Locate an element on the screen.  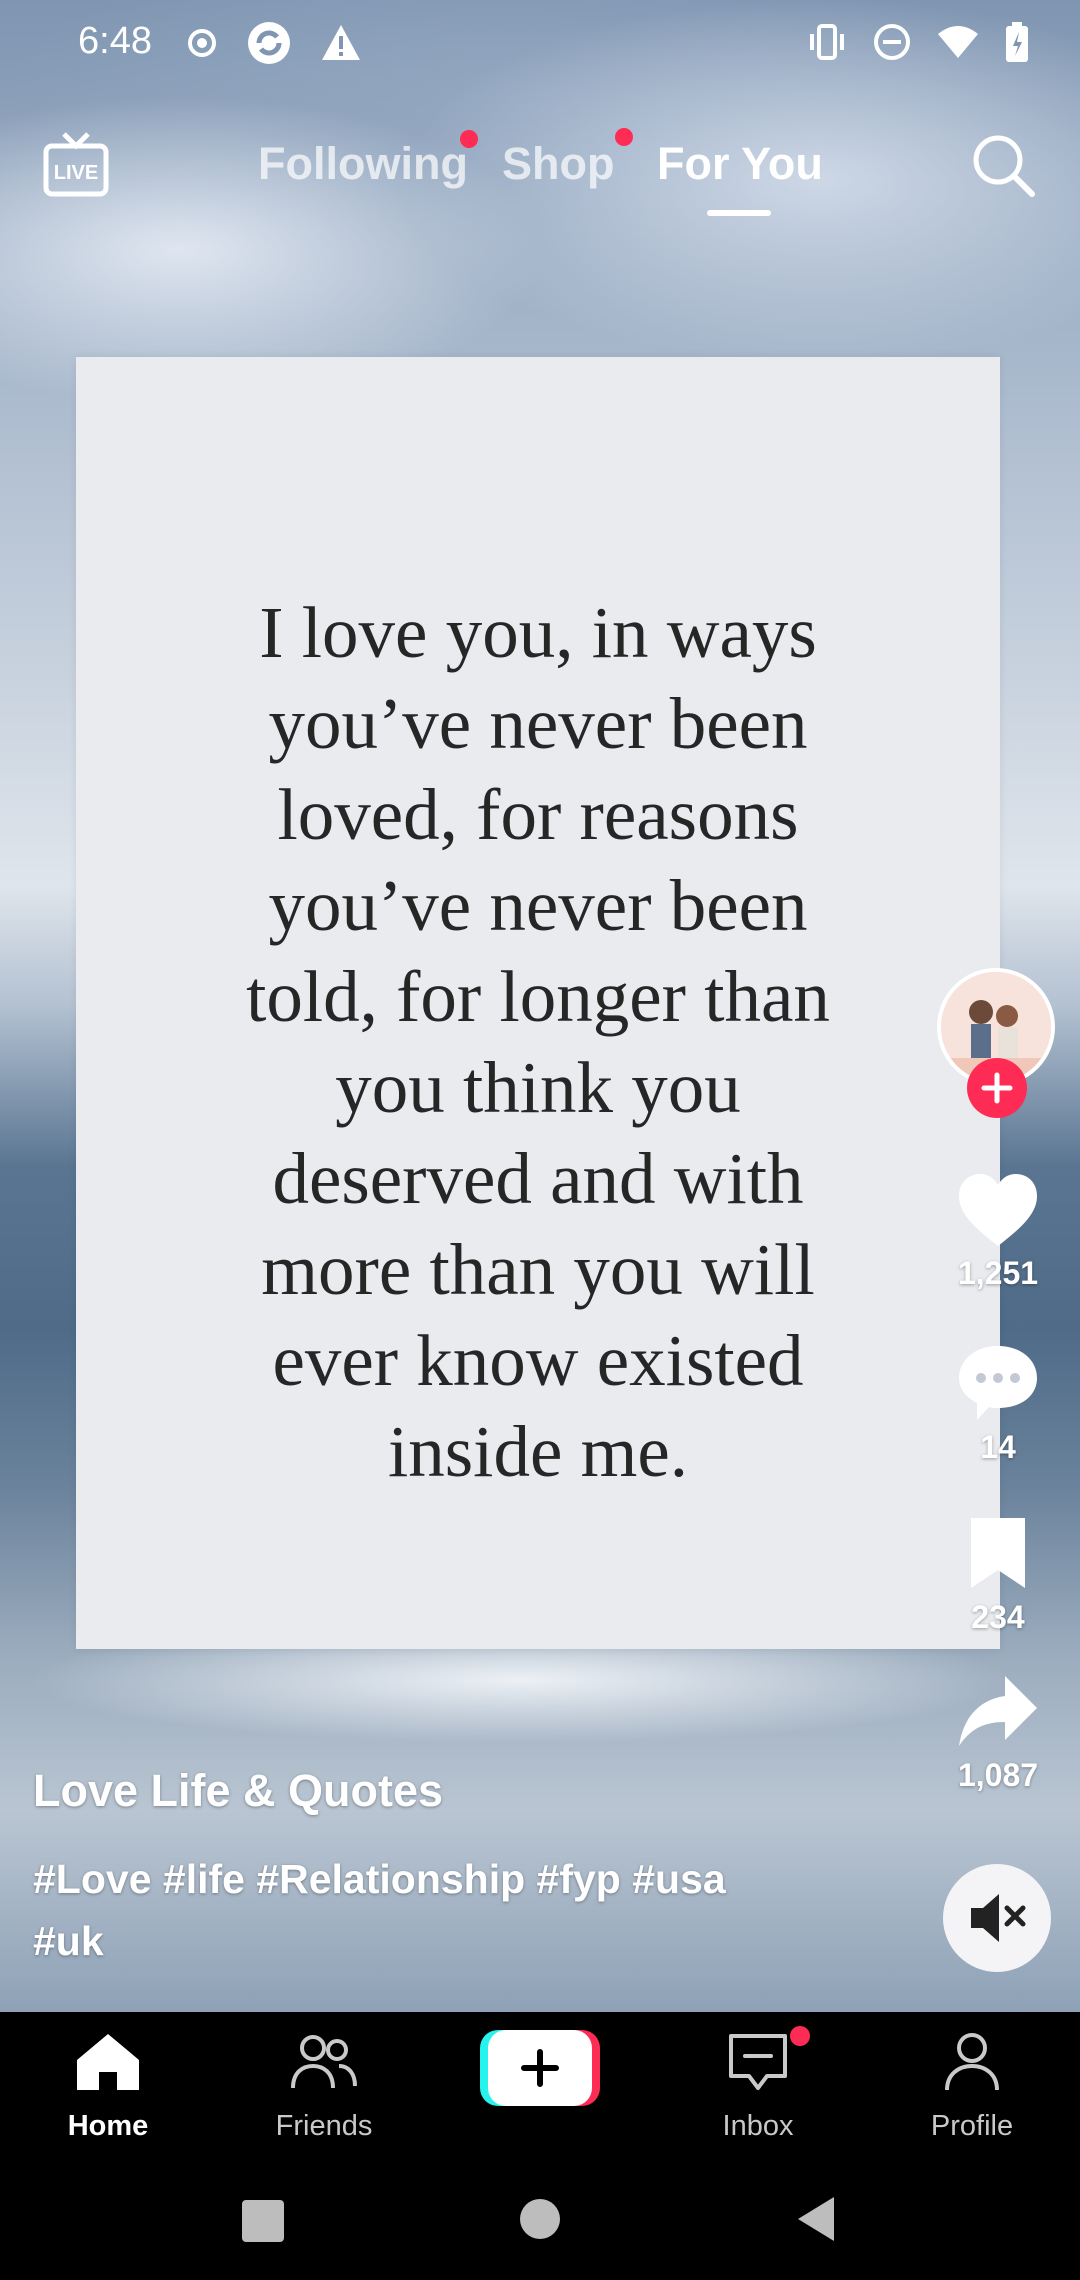
search-icon is located at coordinates (1004, 166).